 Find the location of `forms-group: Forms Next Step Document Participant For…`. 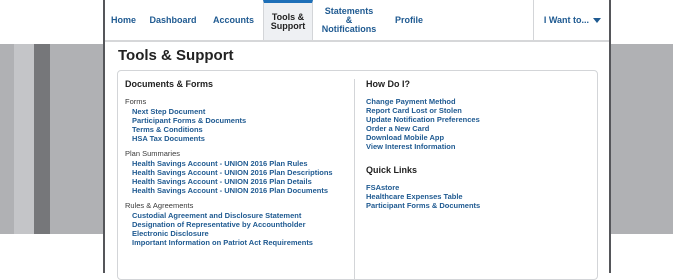

forms-group: Forms Next Step Document Participant For… is located at coordinates (237, 120).